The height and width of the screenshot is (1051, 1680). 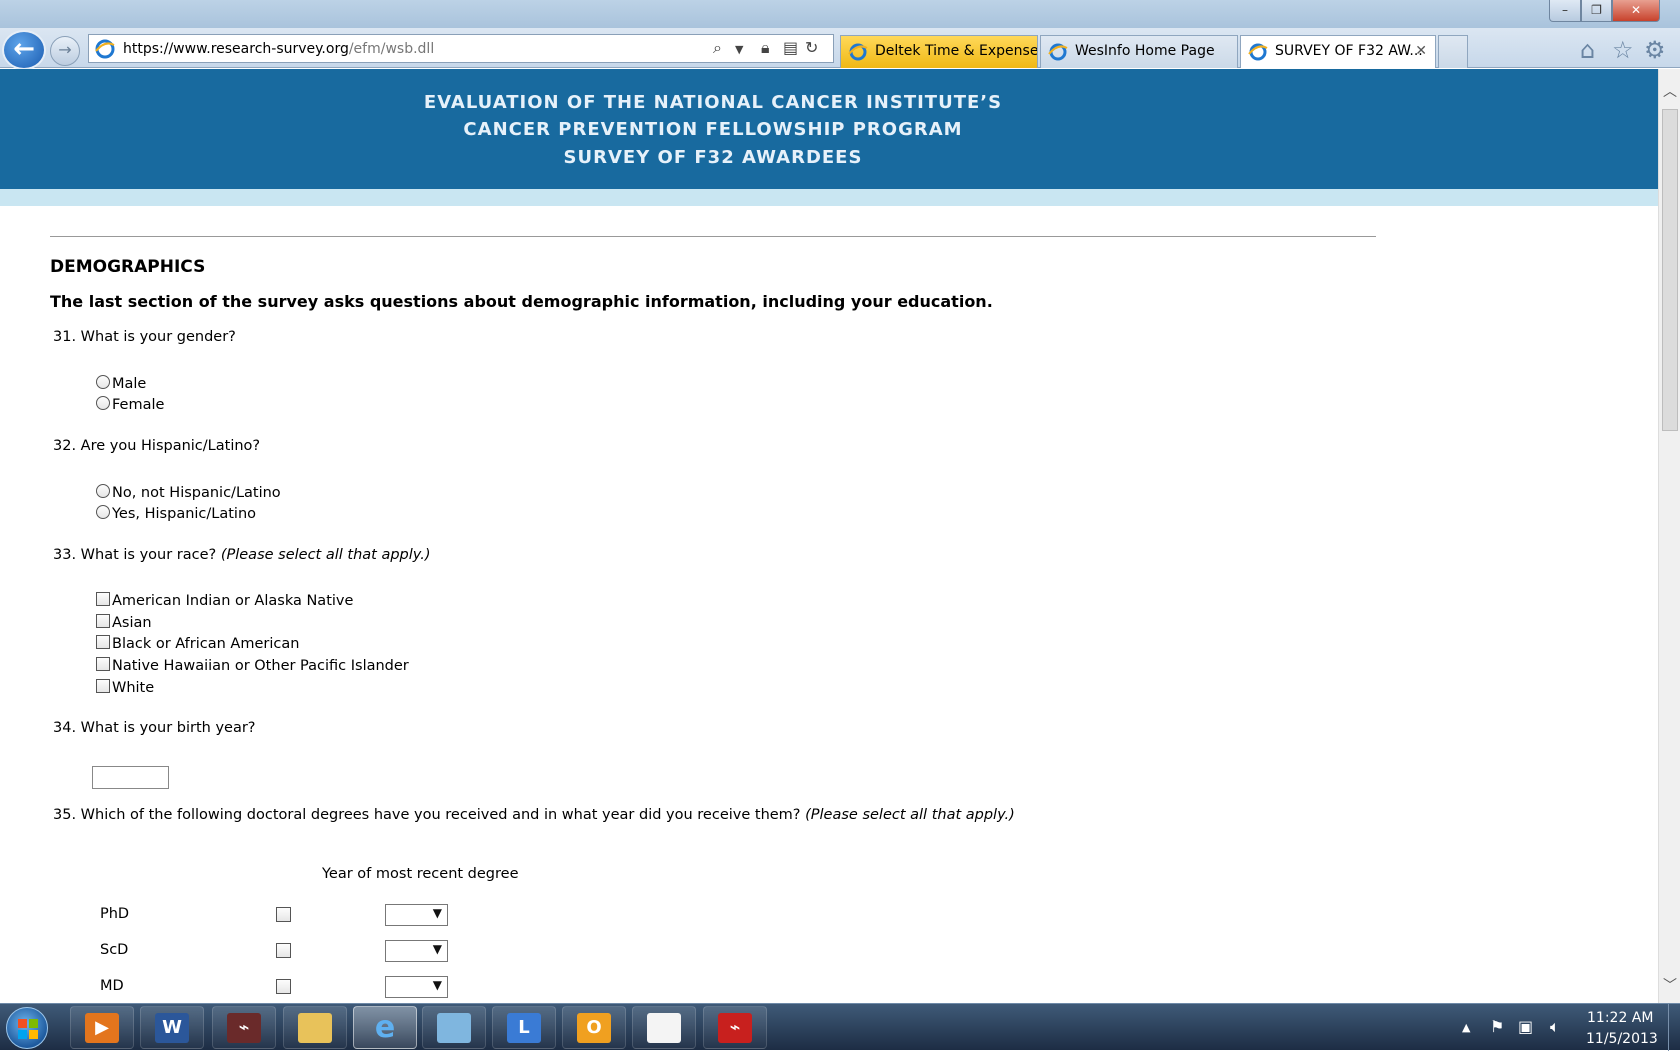 I want to click on network-icon: ▣, so click(x=1525, y=1026).